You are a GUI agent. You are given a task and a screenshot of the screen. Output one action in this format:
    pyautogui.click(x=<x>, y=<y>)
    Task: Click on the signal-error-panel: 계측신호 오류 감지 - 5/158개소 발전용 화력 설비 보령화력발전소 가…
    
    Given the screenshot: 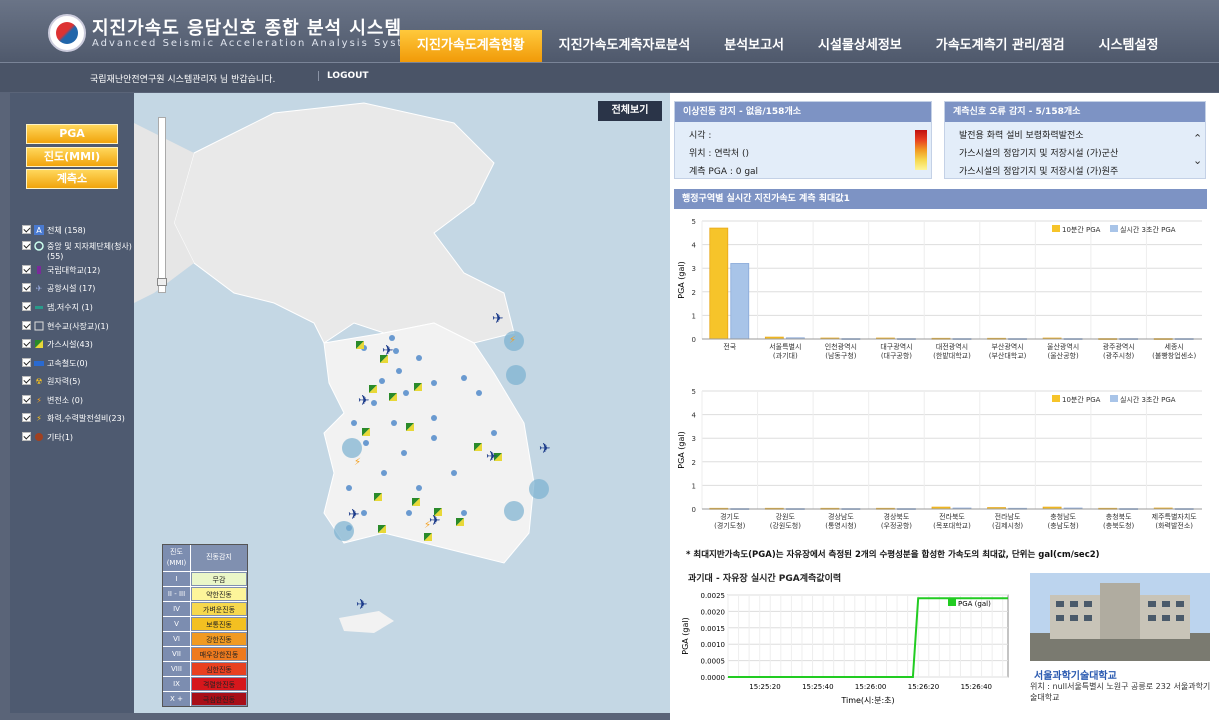 What is the action you would take?
    pyautogui.click(x=1075, y=140)
    